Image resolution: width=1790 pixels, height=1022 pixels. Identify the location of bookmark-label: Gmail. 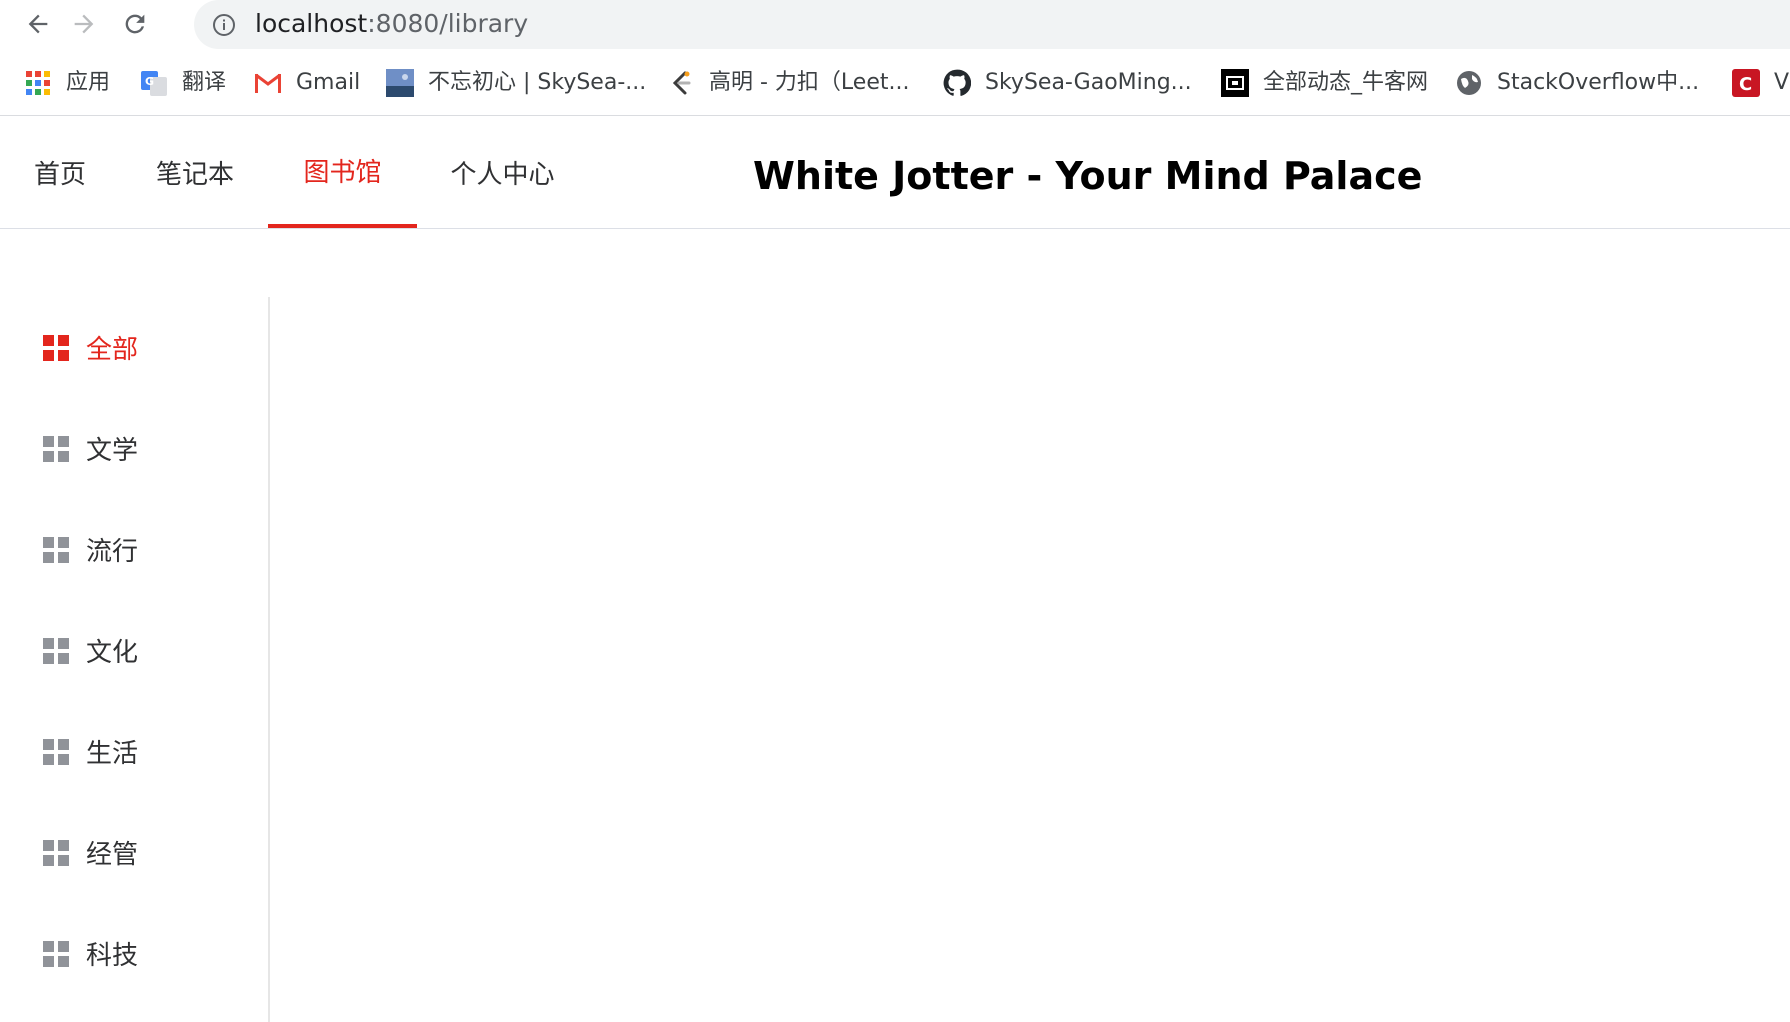
(328, 82).